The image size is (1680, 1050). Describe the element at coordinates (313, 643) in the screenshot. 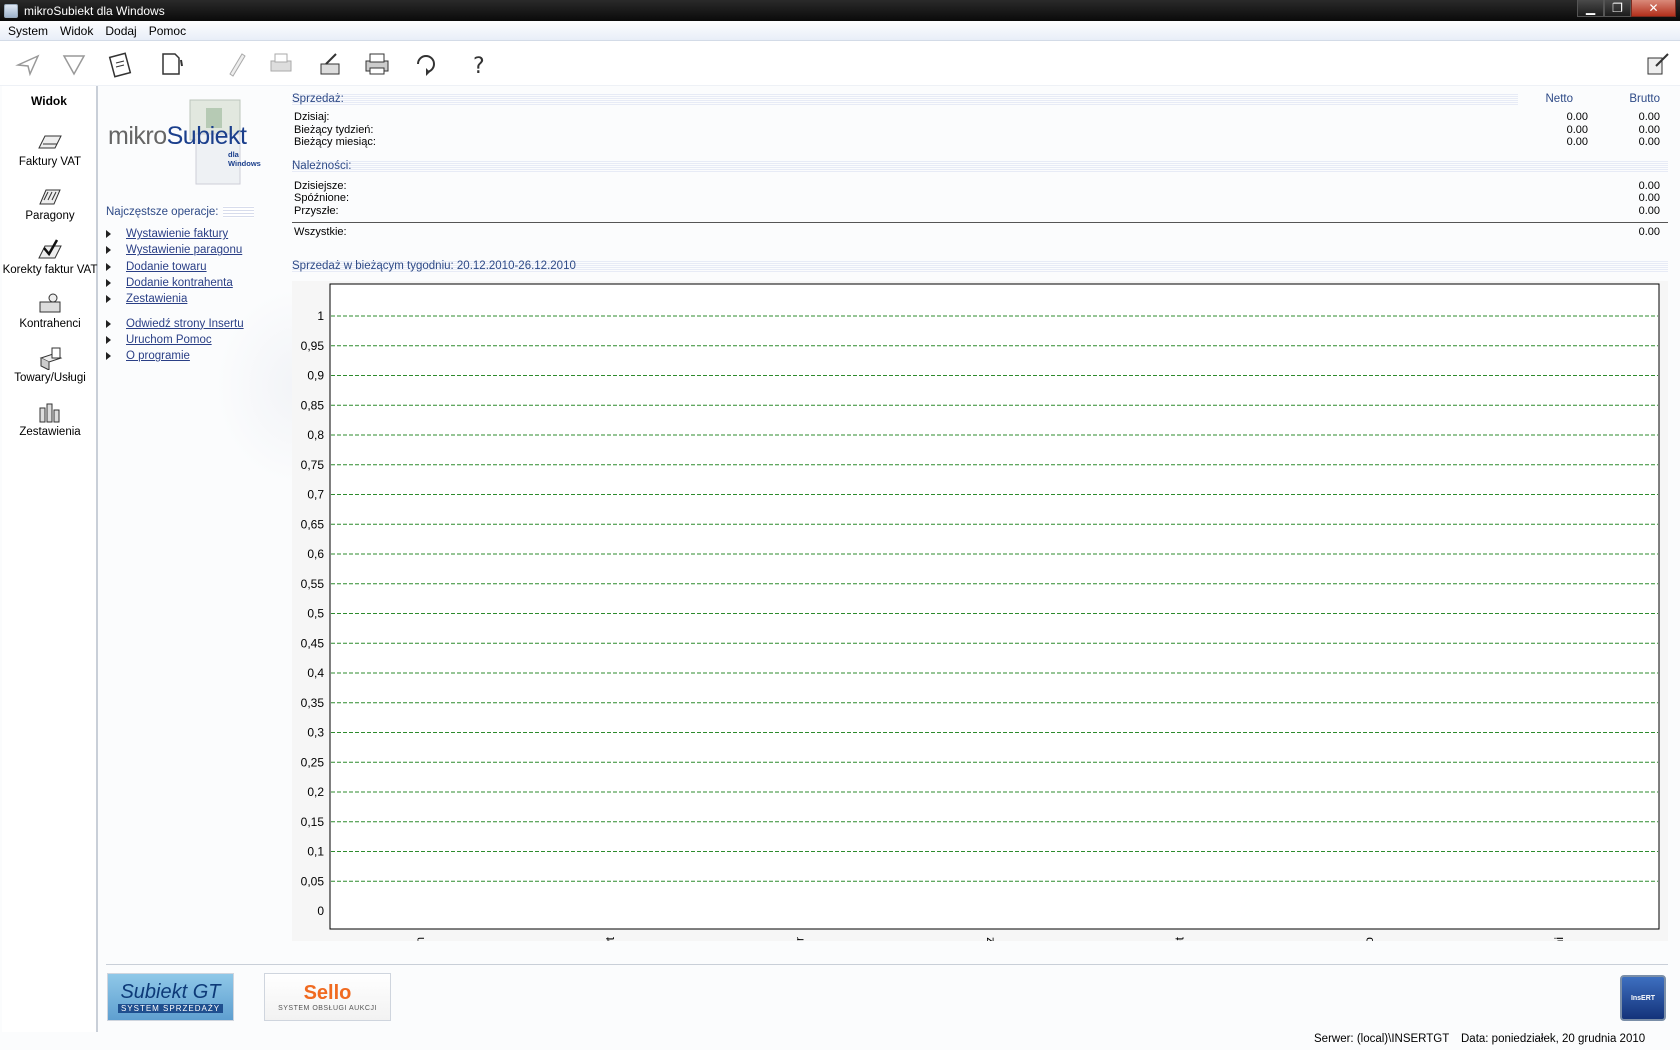

I see `y-tick-label: 0,45` at that location.